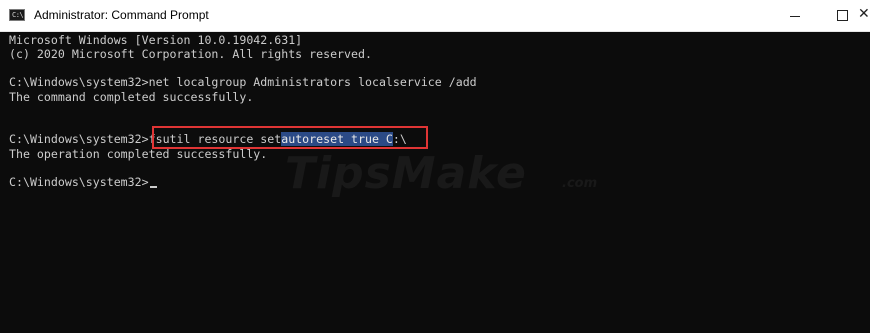 The image size is (870, 333). What do you see at coordinates (406, 173) in the screenshot?
I see `watermark-logo: TipsMake` at bounding box center [406, 173].